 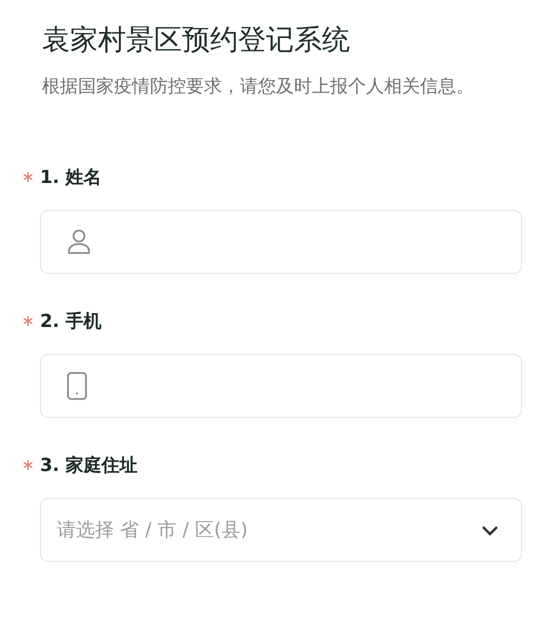 What do you see at coordinates (71, 321) in the screenshot?
I see `question-label: 2. 手机` at bounding box center [71, 321].